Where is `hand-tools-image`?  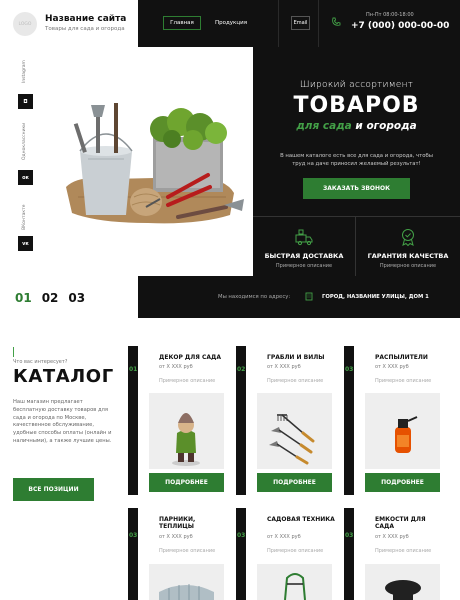
hand-tools-image is located at coordinates (292, 439).